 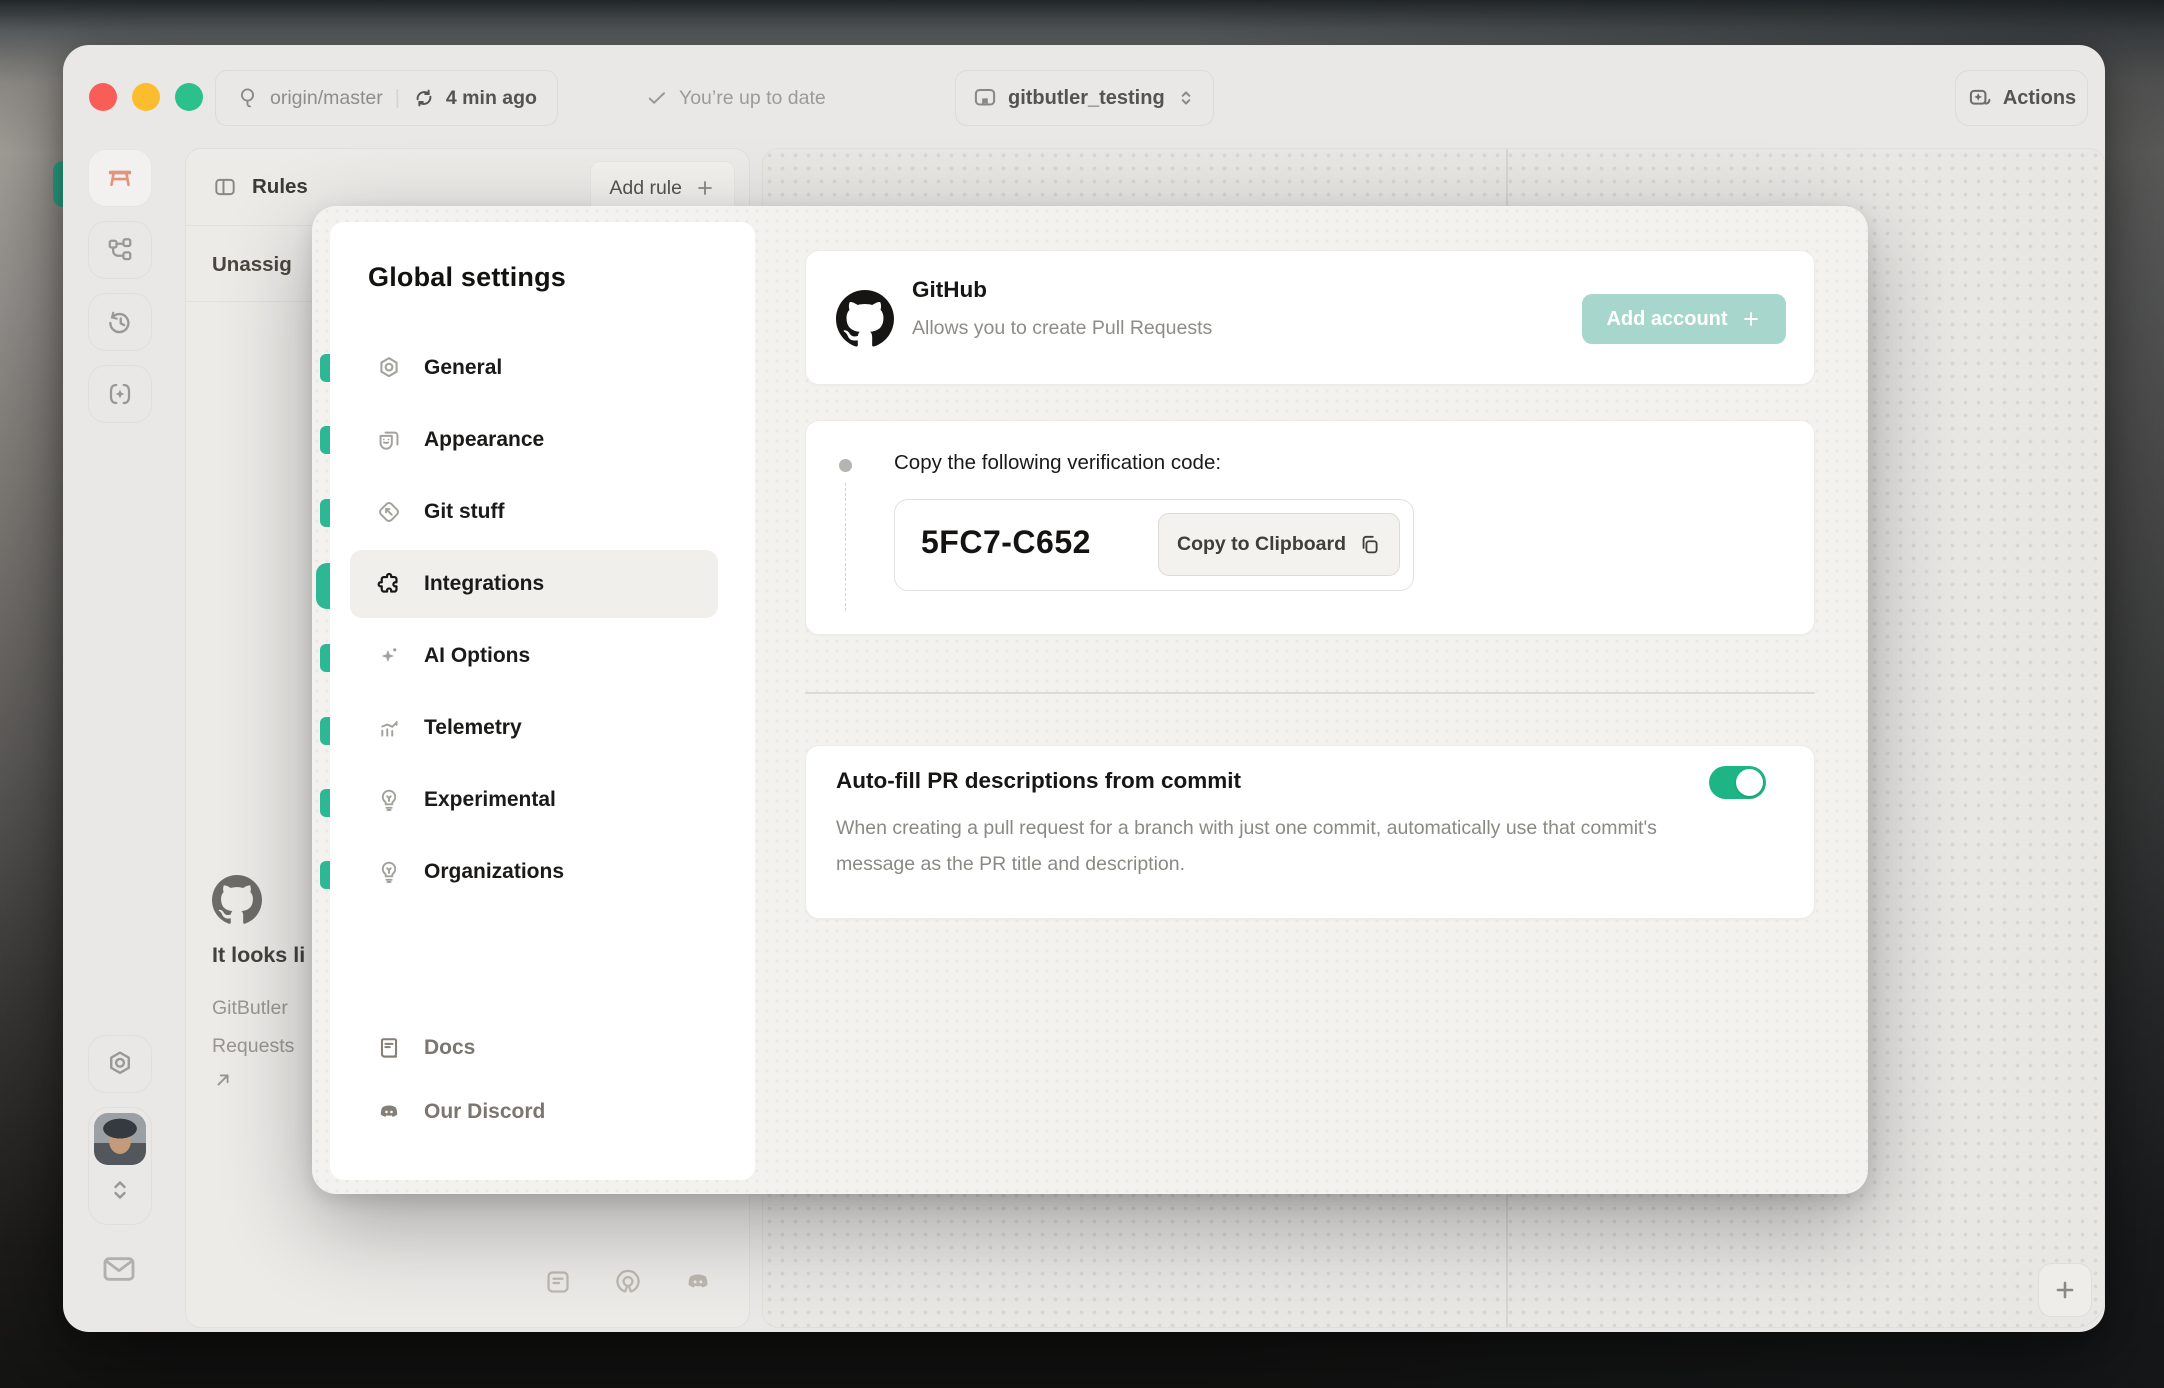 I want to click on github-card-title: GitHub, so click(x=949, y=289).